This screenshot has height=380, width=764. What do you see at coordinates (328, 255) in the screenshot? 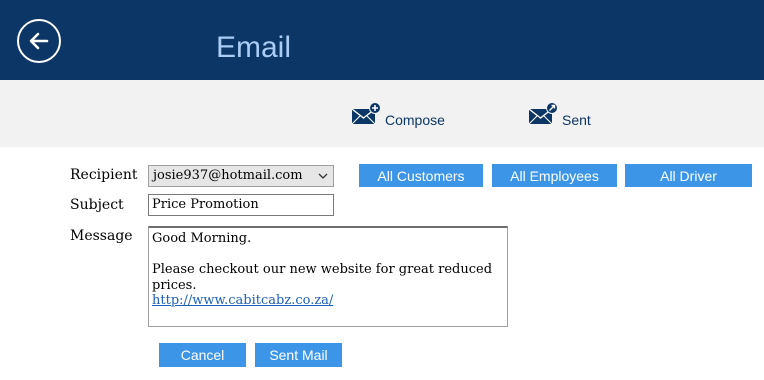
I see `message-line` at bounding box center [328, 255].